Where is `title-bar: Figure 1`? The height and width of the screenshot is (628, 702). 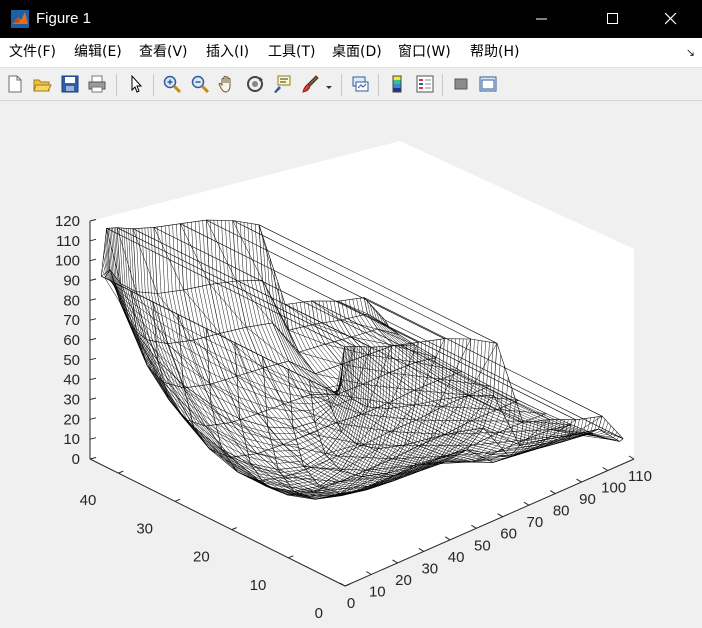 title-bar: Figure 1 is located at coordinates (351, 19).